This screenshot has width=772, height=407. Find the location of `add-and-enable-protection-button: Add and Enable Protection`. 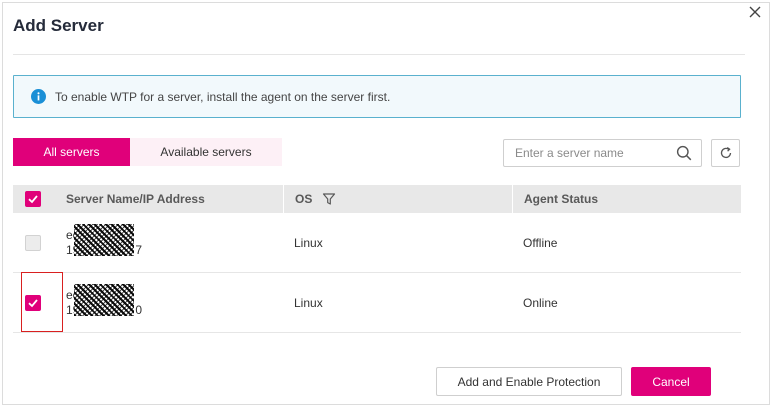

add-and-enable-protection-button: Add and Enable Protection is located at coordinates (529, 381).